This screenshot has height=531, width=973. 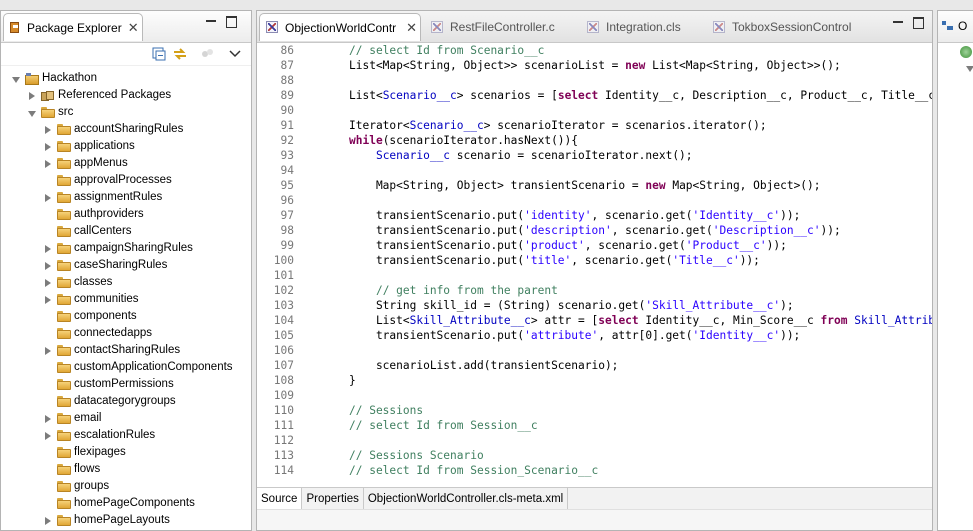 What do you see at coordinates (333, 499) in the screenshot?
I see `tab-properties: Properties` at bounding box center [333, 499].